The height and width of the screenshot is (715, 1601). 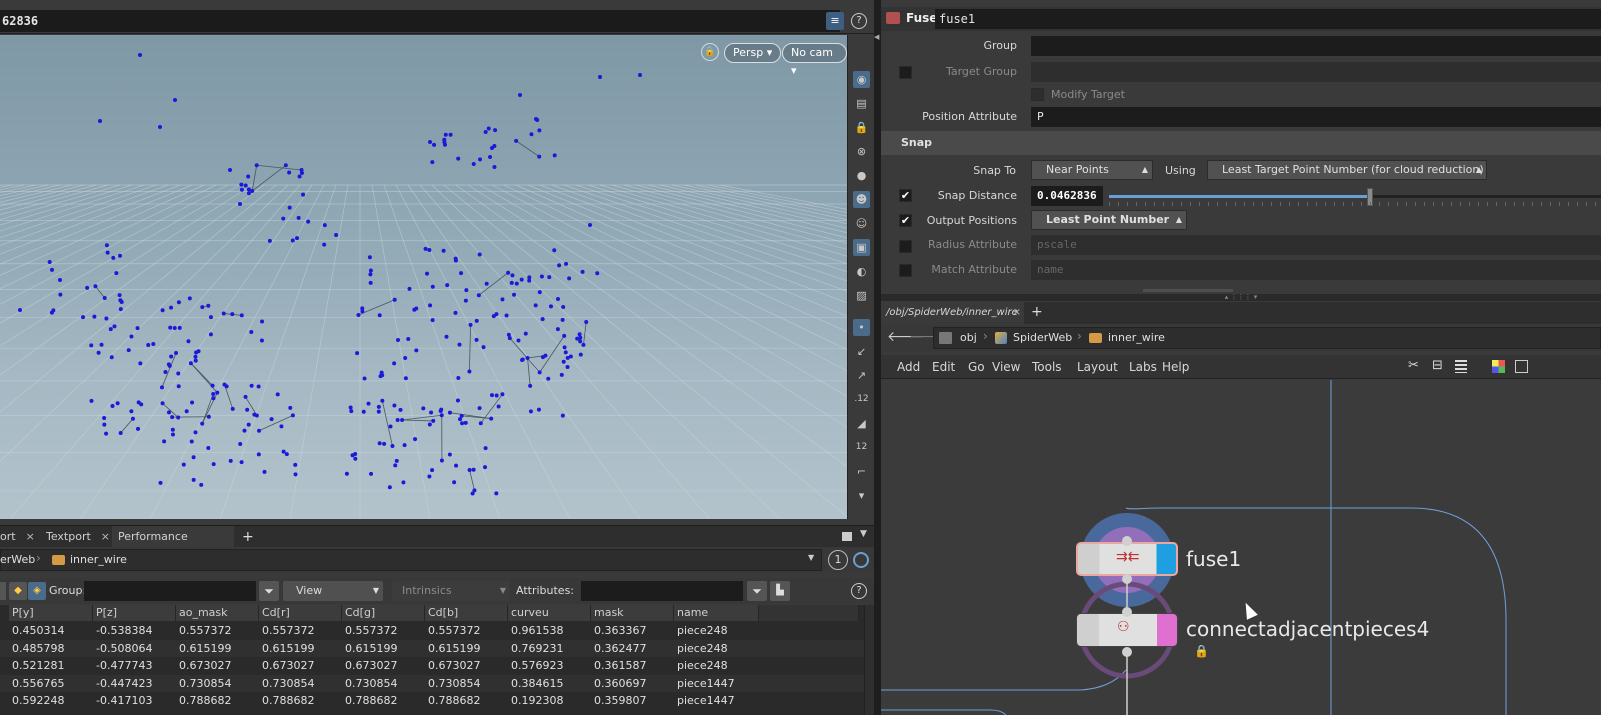 I want to click on template-icon: ▤, so click(x=861, y=103).